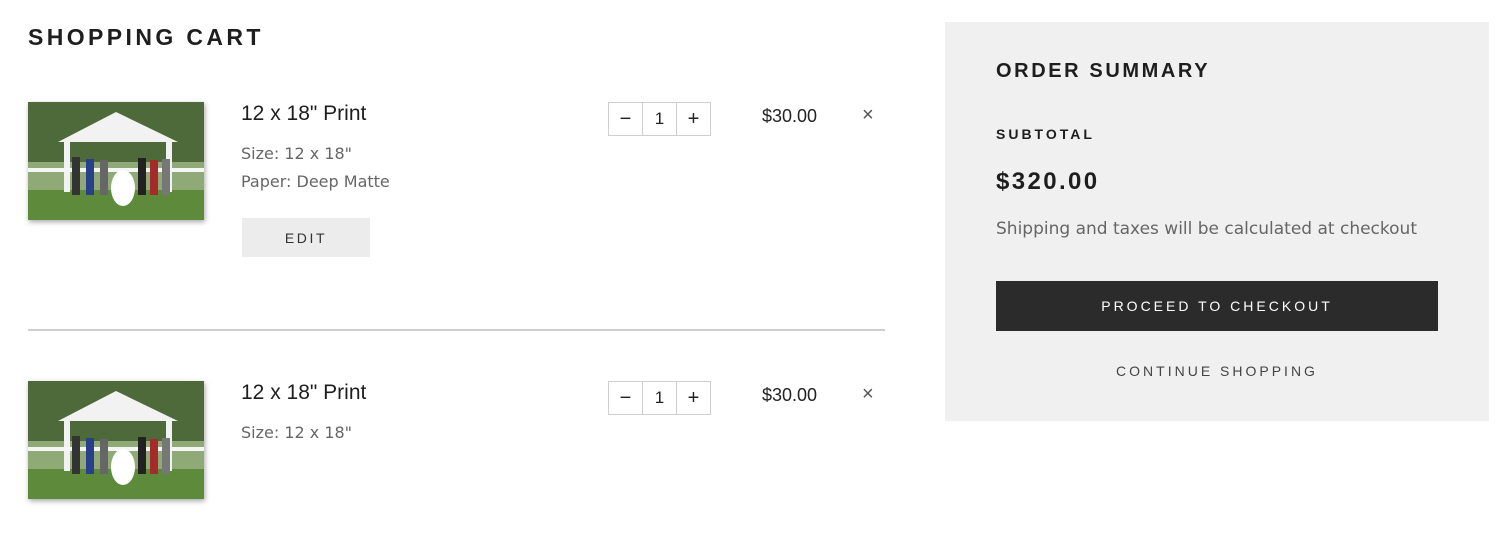 This screenshot has width=1500, height=551. What do you see at coordinates (1048, 181) in the screenshot?
I see `subtotal-value: $320.00` at bounding box center [1048, 181].